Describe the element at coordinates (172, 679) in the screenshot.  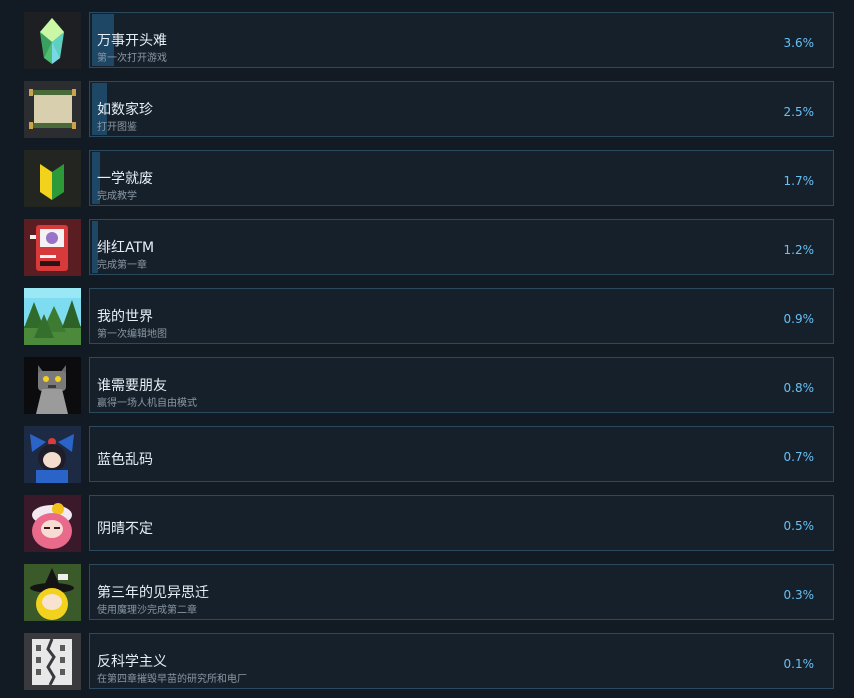
I see `achievement-description: 在第四章摧毁早苗的研究所和电厂` at that location.